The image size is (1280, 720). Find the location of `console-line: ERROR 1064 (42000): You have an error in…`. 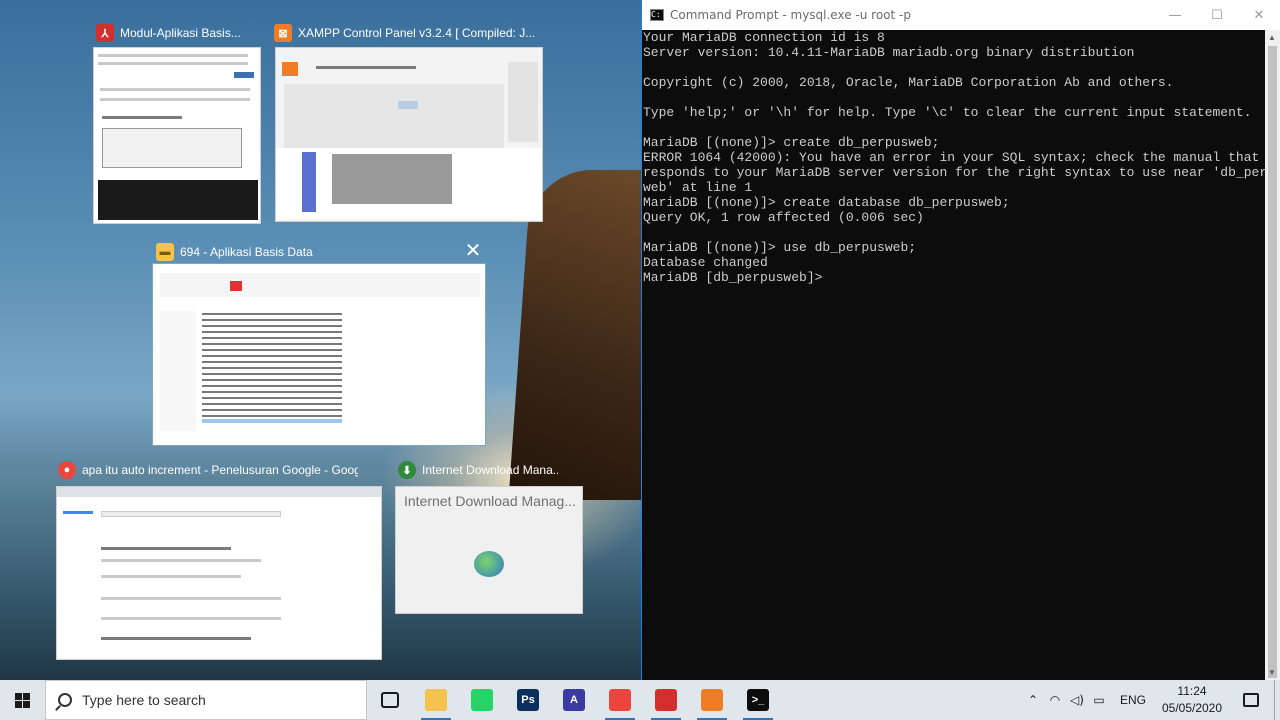

console-line: ERROR 1064 (42000): You have an error in… is located at coordinates (954, 157).